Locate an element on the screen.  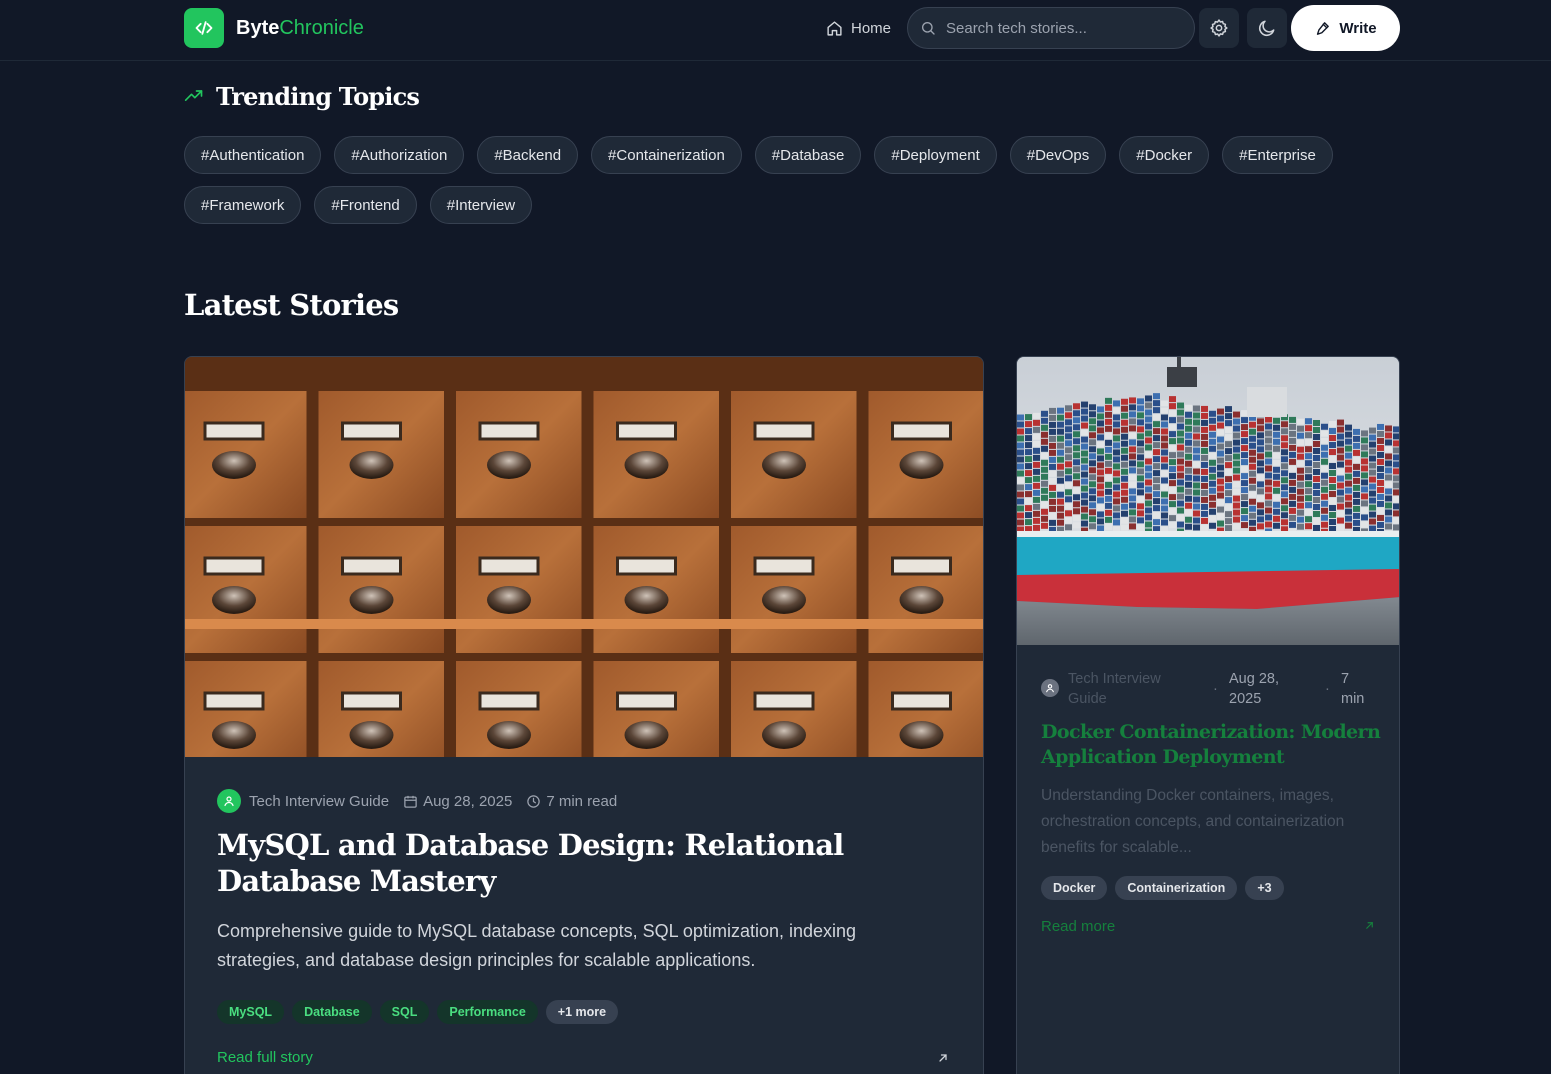
topic-tag: #Authentication is located at coordinates (253, 155).